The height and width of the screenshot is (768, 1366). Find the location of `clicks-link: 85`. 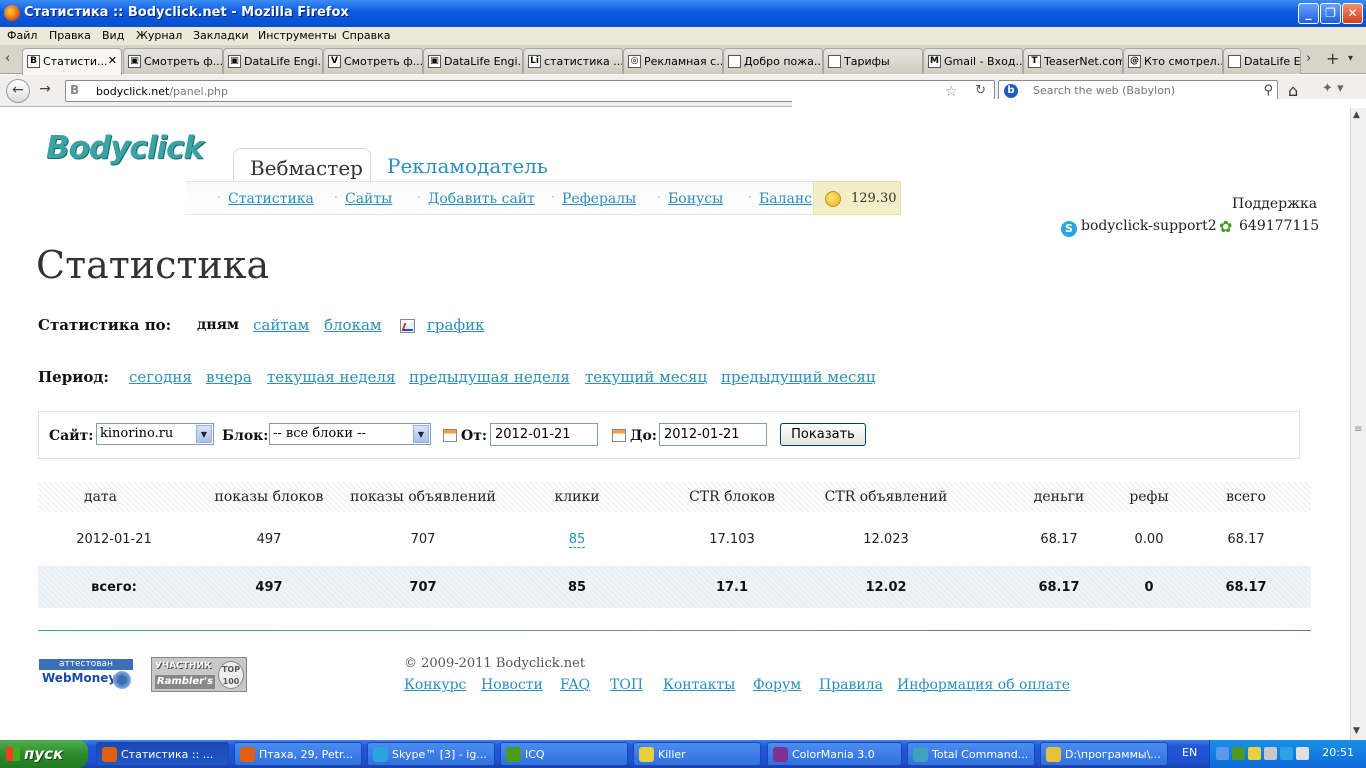

clicks-link: 85 is located at coordinates (577, 540).